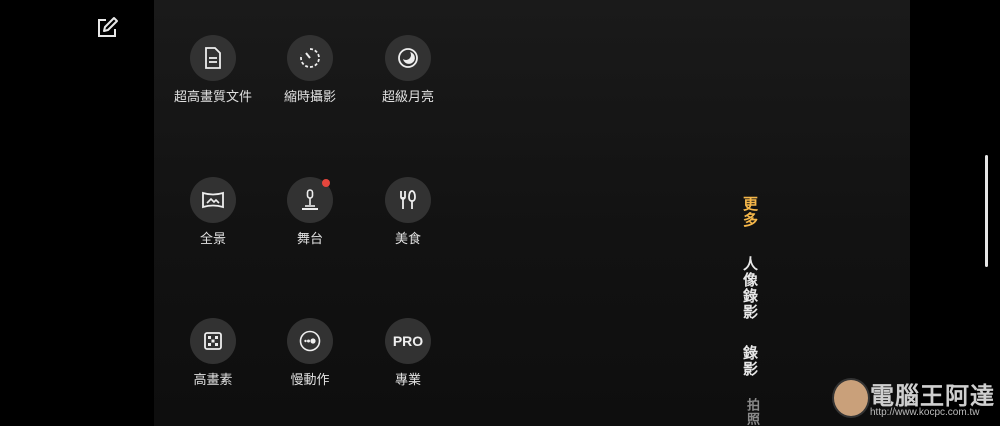 Image resolution: width=1000 pixels, height=426 pixels. I want to click on mode-high-resolution: 高畫素, so click(213, 358).